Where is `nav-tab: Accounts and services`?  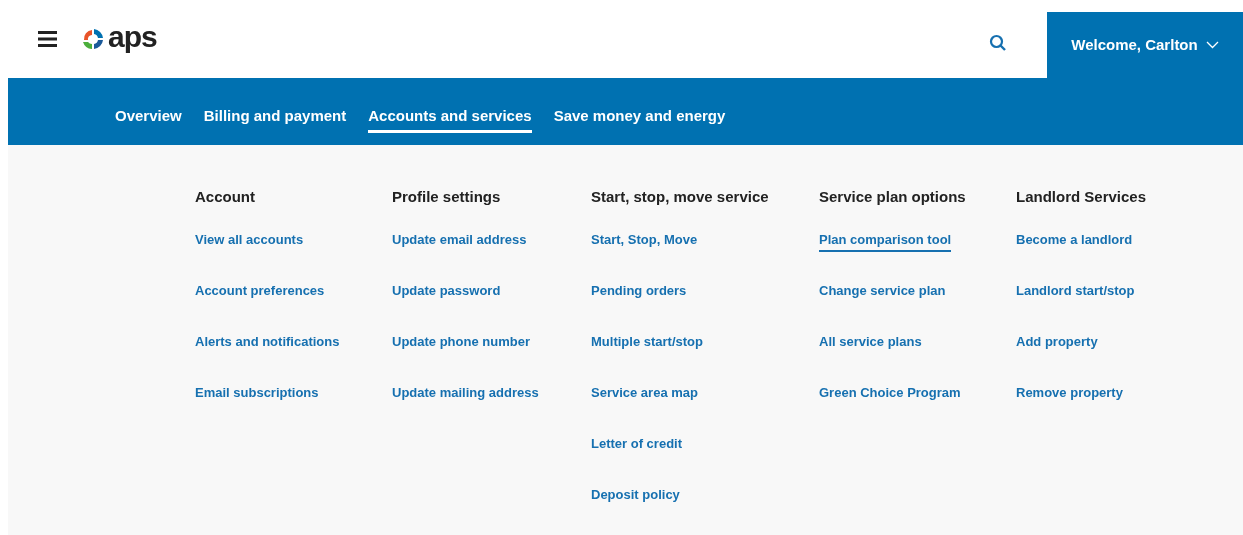
nav-tab: Accounts and services is located at coordinates (450, 116).